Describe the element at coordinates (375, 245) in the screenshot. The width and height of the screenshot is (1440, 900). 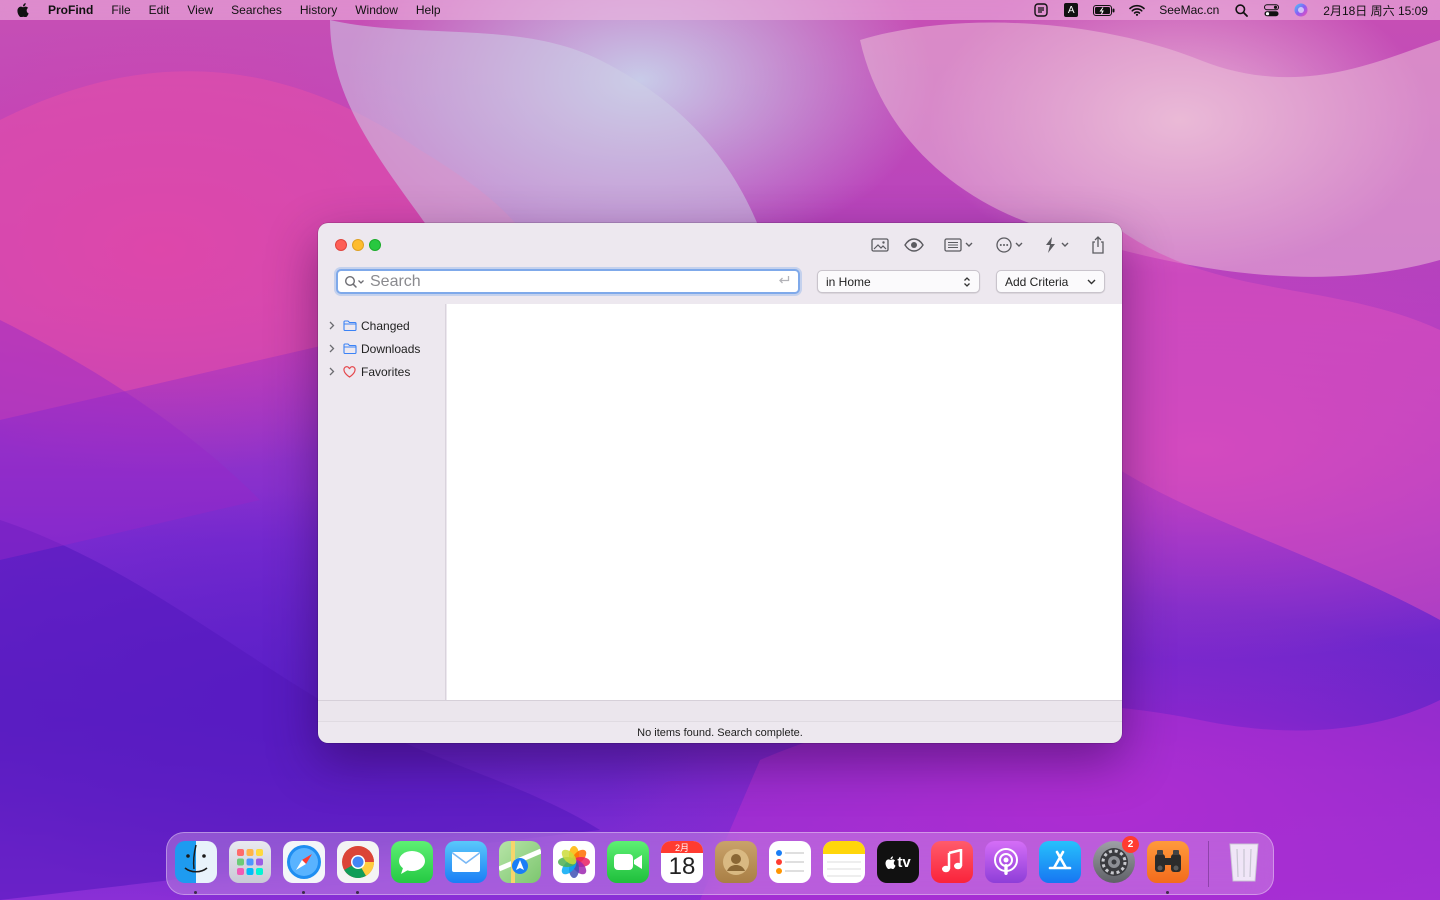
I see `zoom-button` at that location.